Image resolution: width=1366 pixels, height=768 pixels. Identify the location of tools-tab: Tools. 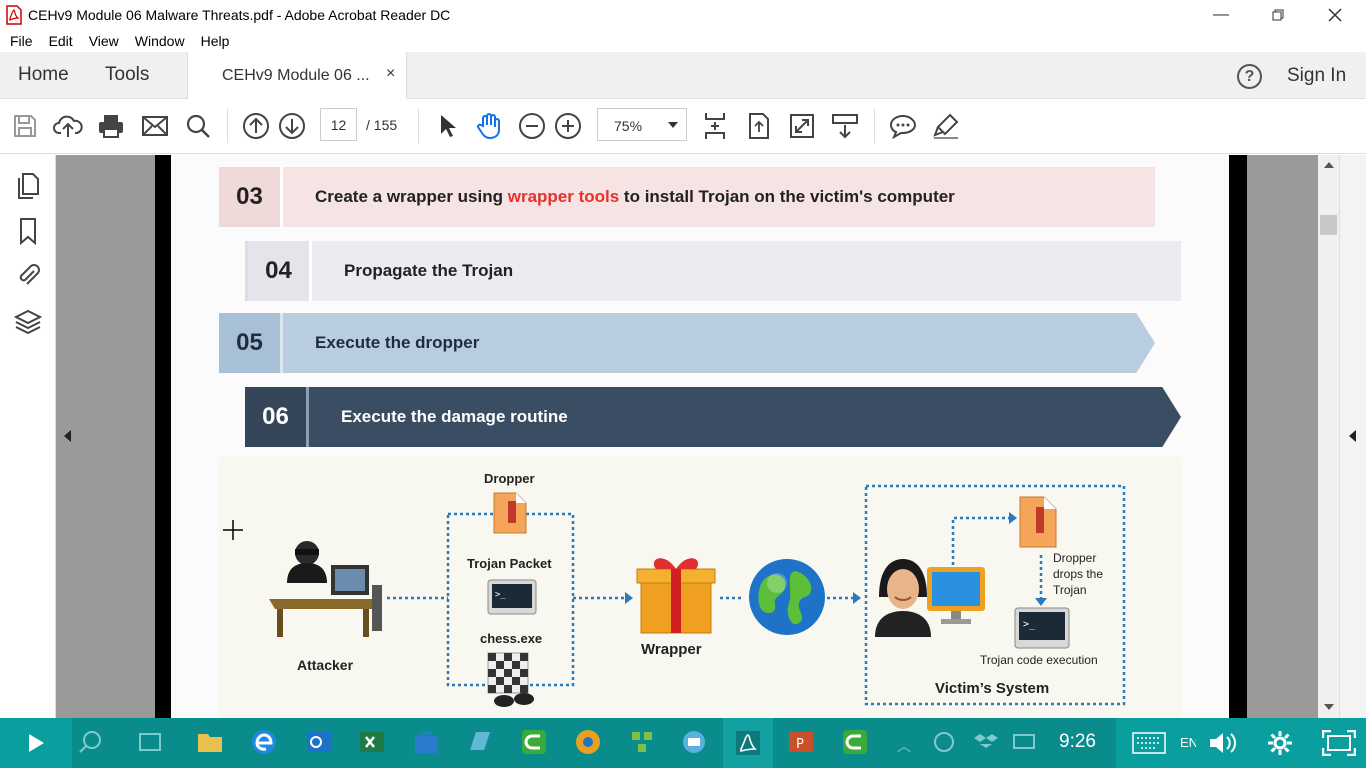
(127, 75).